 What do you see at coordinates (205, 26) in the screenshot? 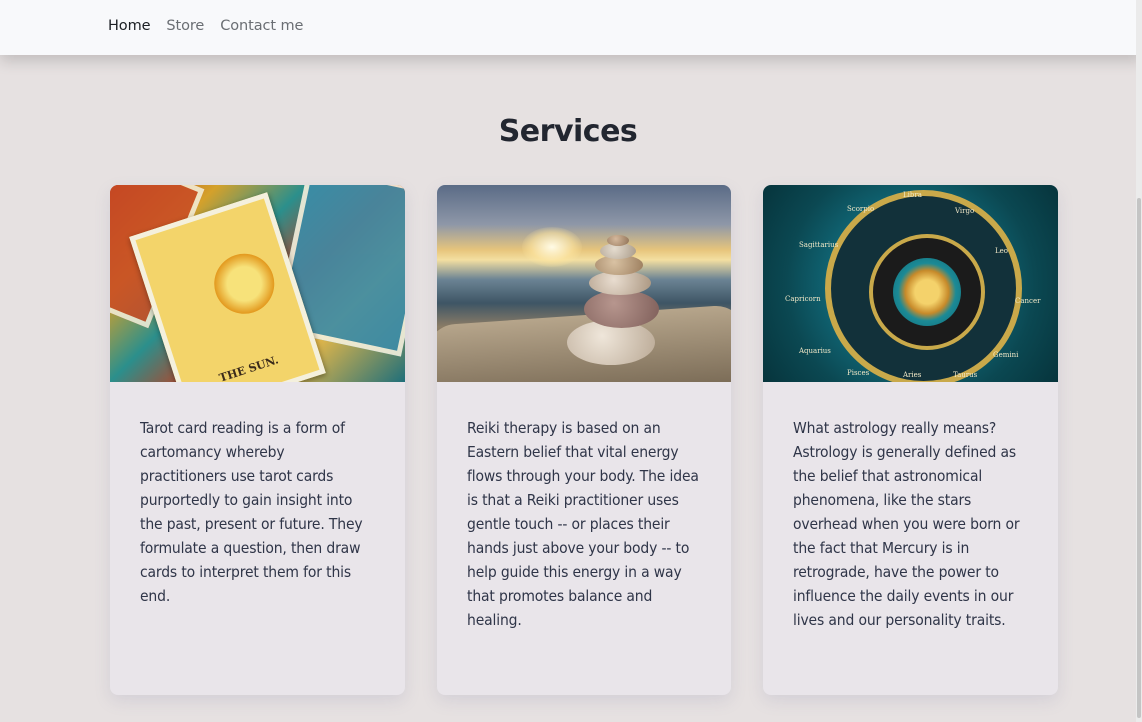
I see `nav-links: Home Store Contact me` at bounding box center [205, 26].